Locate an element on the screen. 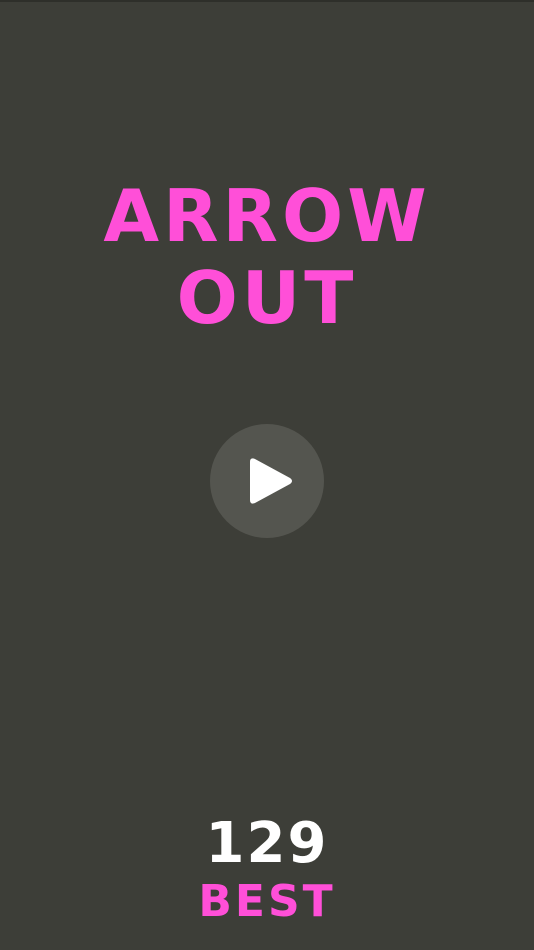 The image size is (534, 950). play-button is located at coordinates (267, 481).